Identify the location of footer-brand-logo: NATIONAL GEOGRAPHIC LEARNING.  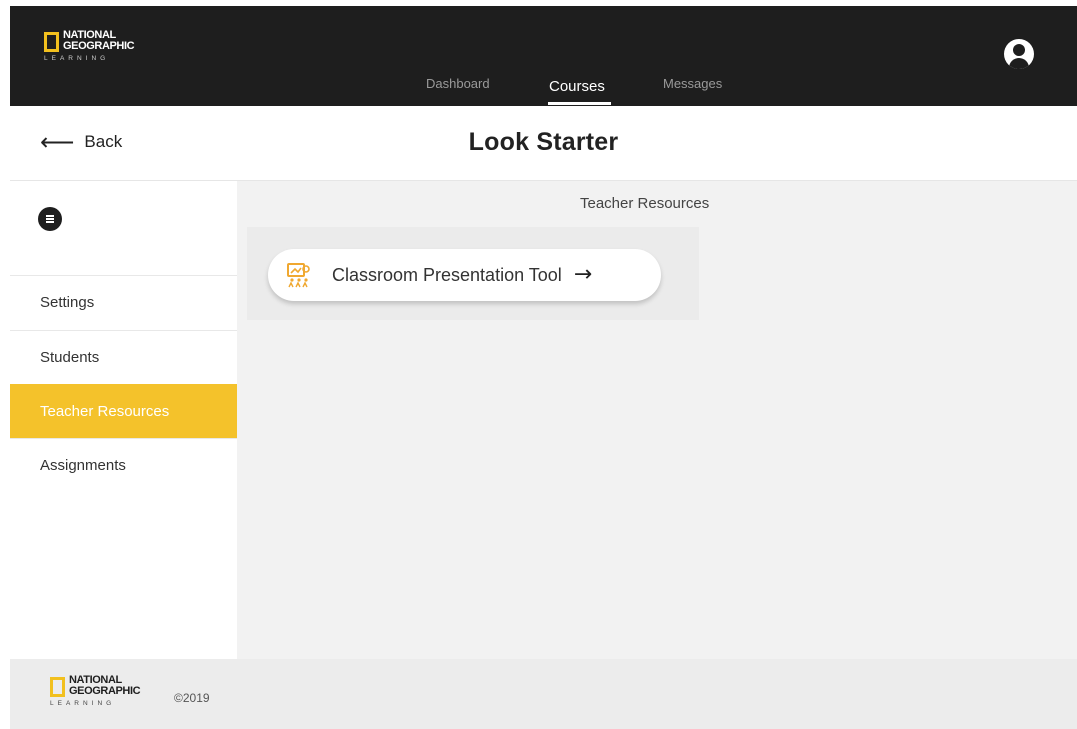
(95, 691).